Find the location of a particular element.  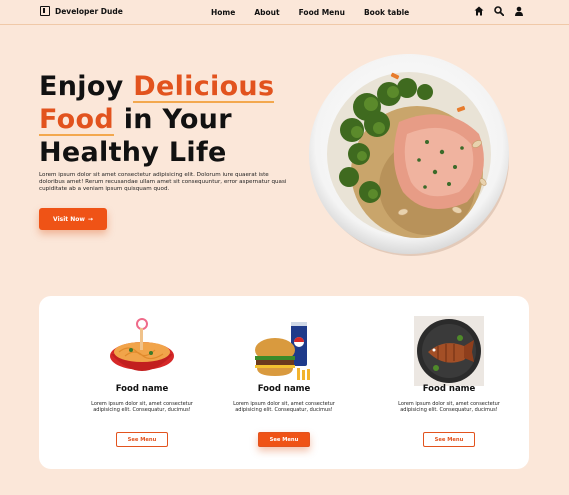

title-word-healthy-life: Healthy Life is located at coordinates (133, 152).